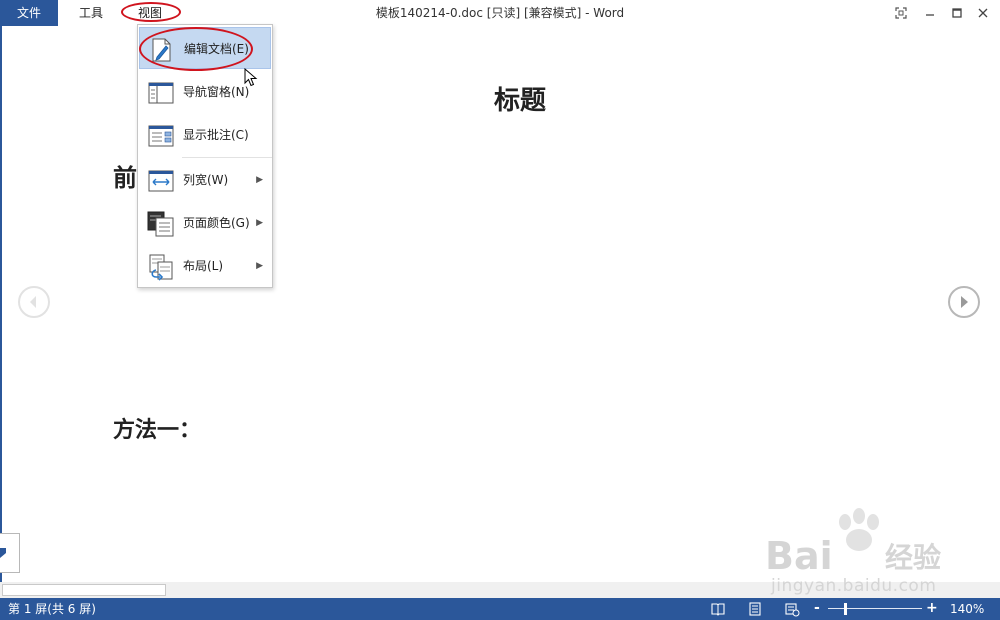 This screenshot has width=1000, height=620. What do you see at coordinates (875, 608) in the screenshot?
I see `zoom-slider` at bounding box center [875, 608].